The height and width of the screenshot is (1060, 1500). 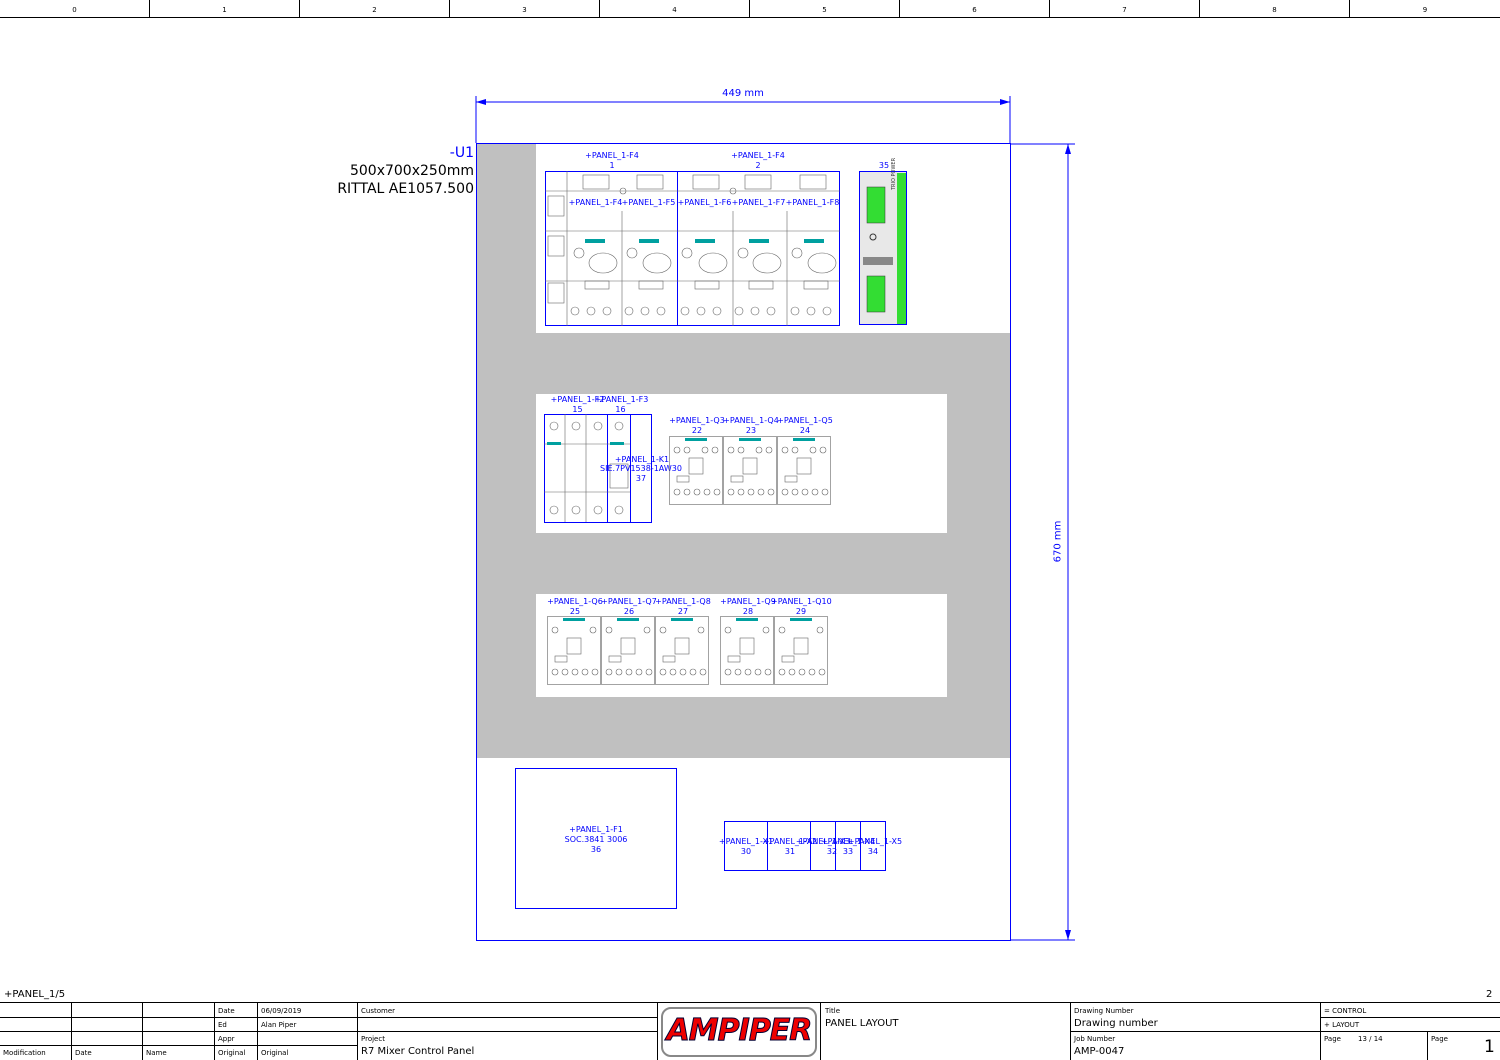 I want to click on page-number: 1, so click(x=1489, y=1047).